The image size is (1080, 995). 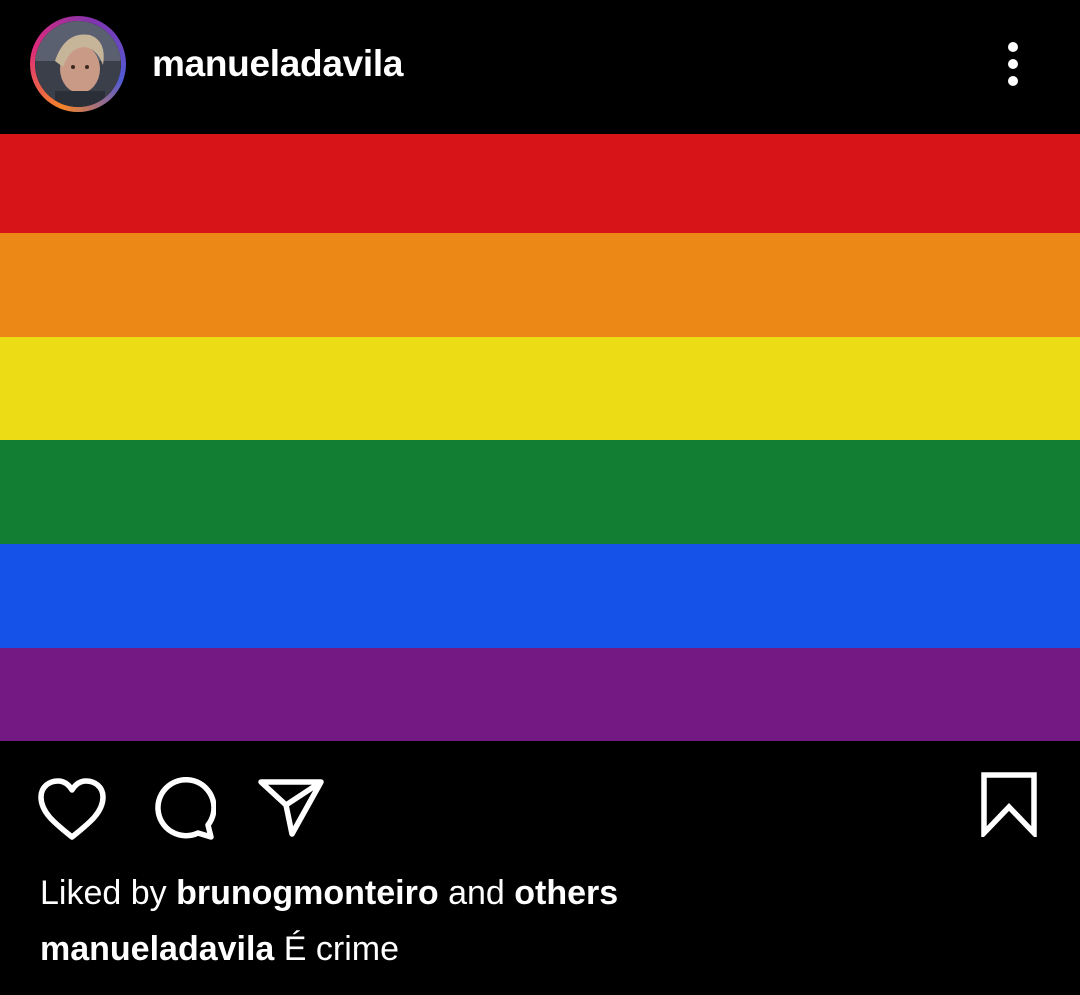 What do you see at coordinates (540, 492) in the screenshot?
I see `flag-stripe-green` at bounding box center [540, 492].